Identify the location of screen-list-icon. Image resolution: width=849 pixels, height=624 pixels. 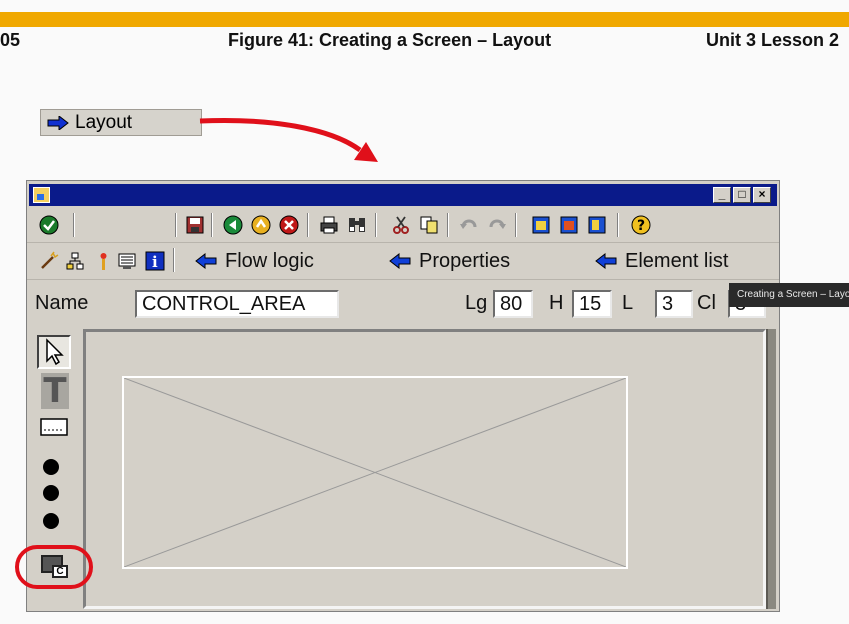
(127, 261).